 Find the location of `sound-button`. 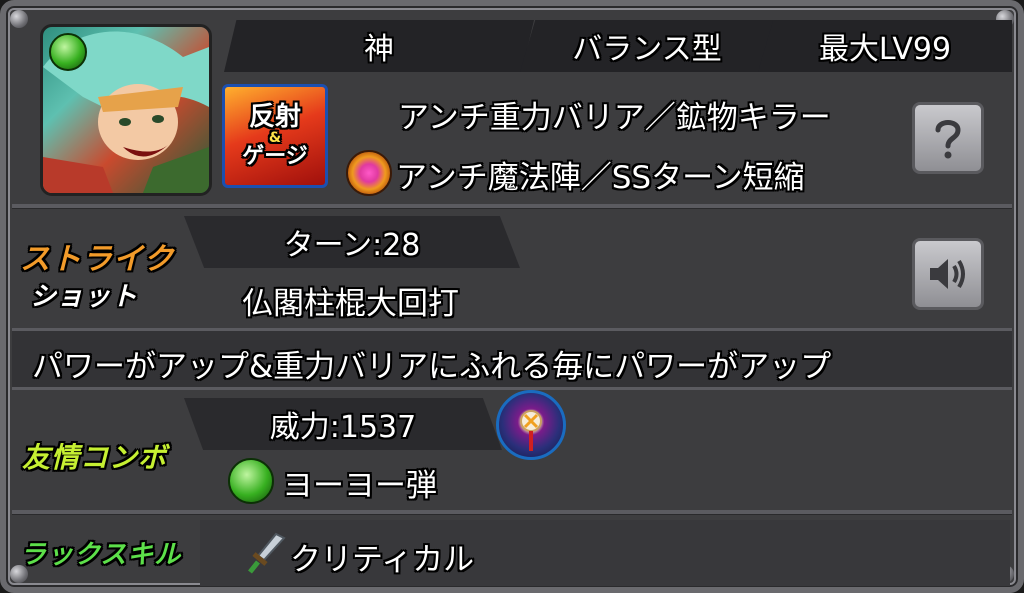

sound-button is located at coordinates (948, 274).